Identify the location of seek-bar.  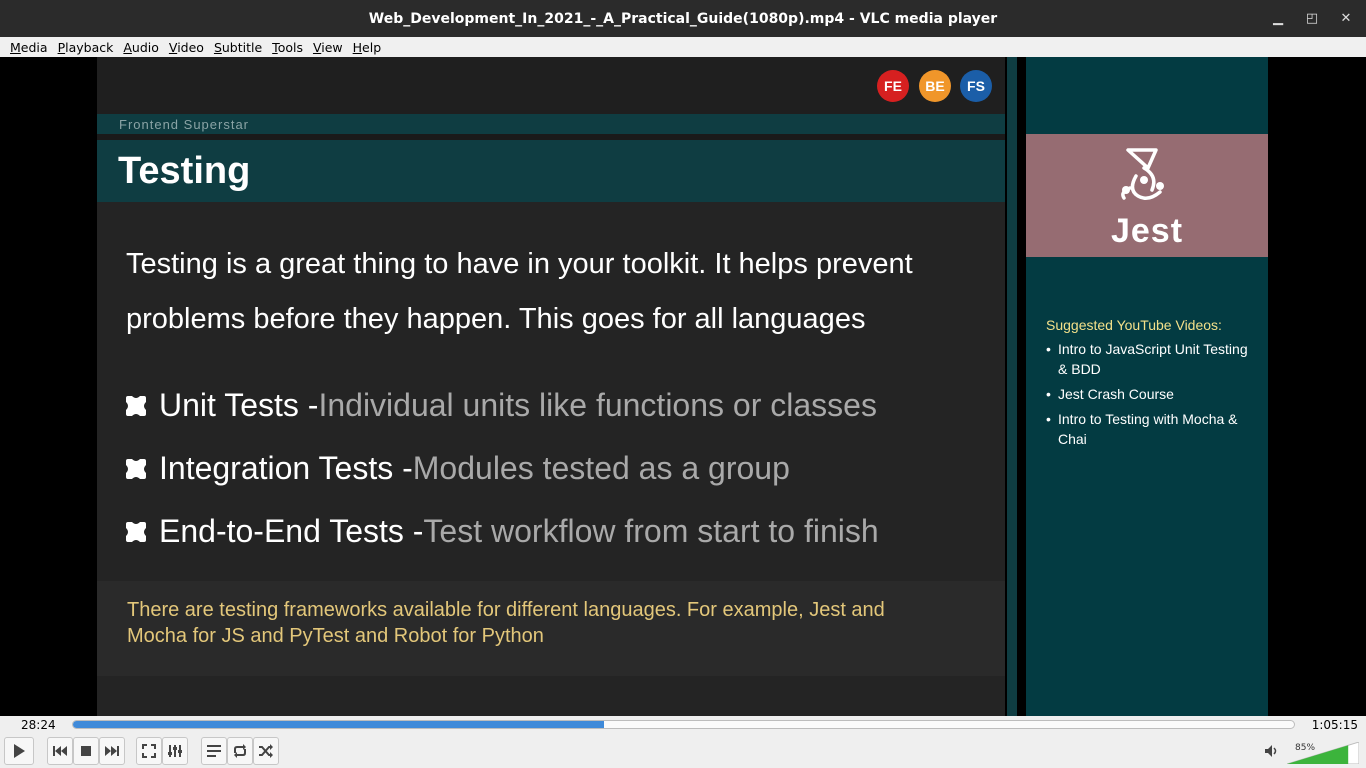
(683, 724).